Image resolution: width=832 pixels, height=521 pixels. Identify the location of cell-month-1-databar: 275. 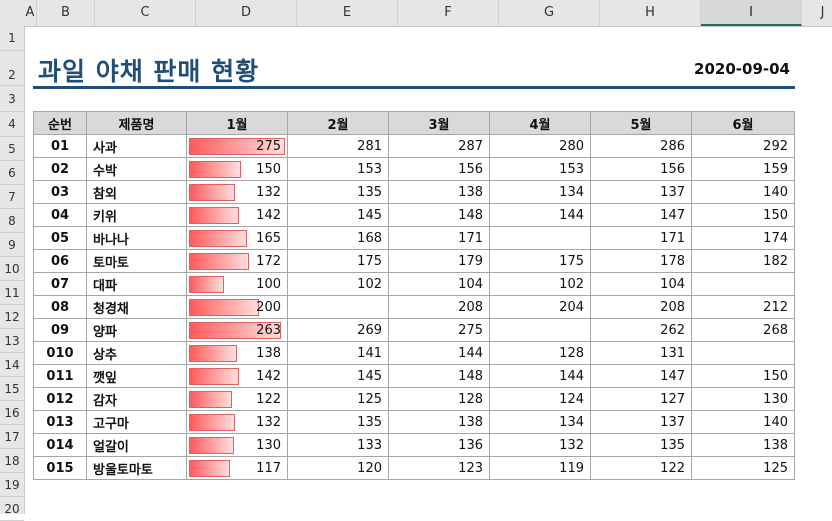
(237, 146).